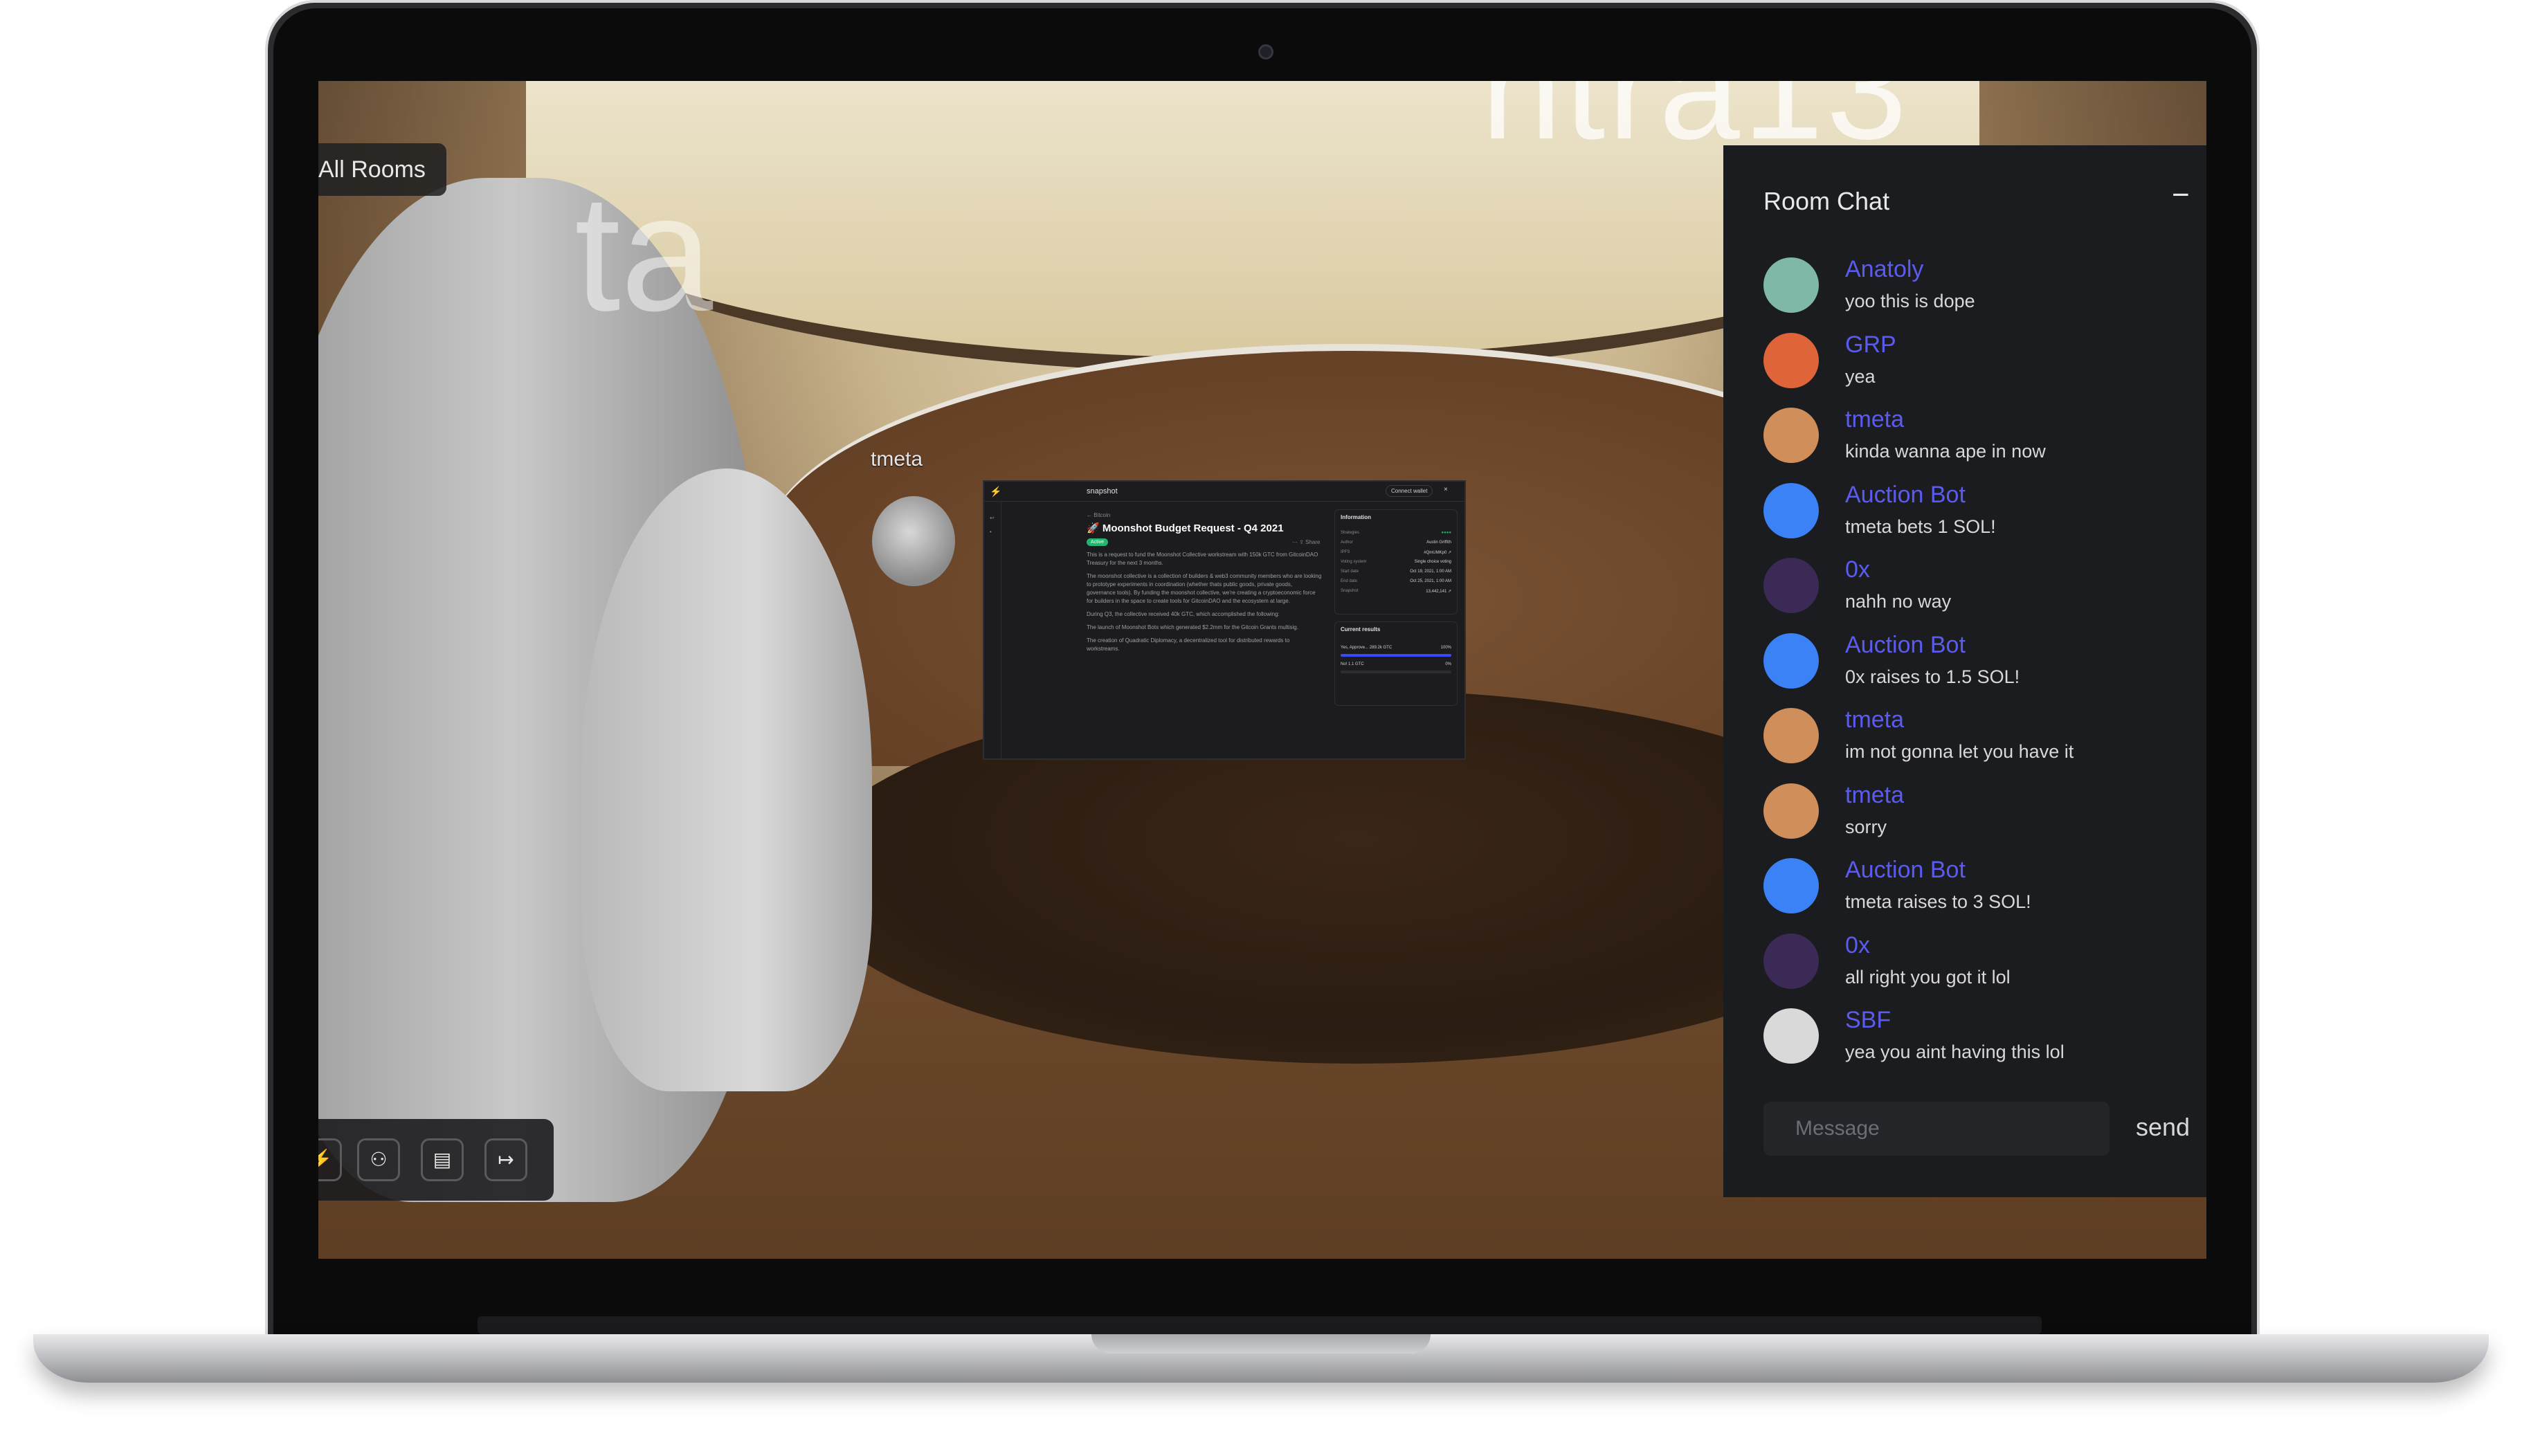  What do you see at coordinates (992, 518) in the screenshot?
I see `back-arrow-icon: ↩` at bounding box center [992, 518].